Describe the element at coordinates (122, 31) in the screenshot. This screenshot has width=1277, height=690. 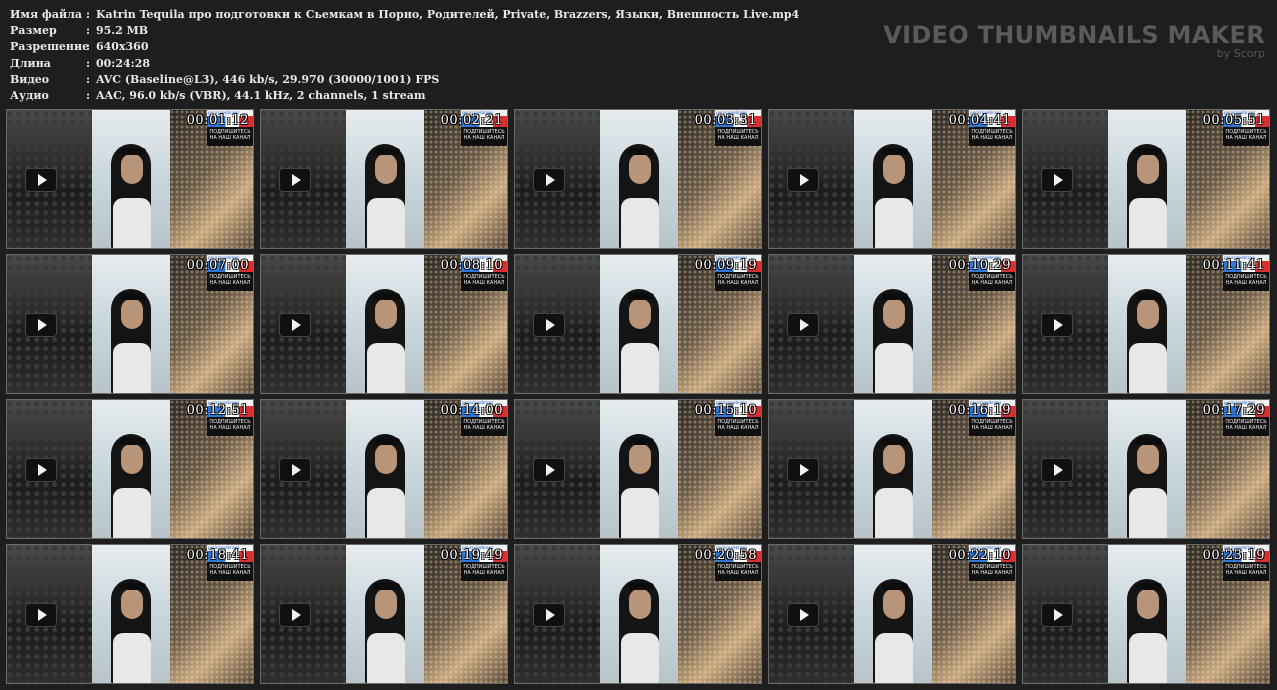
I see `info-value: 95.2 MB` at that location.